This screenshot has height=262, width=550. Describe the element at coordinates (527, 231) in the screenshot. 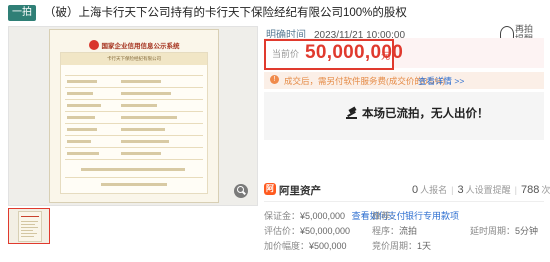

I see `delay-value: 5分钟` at that location.